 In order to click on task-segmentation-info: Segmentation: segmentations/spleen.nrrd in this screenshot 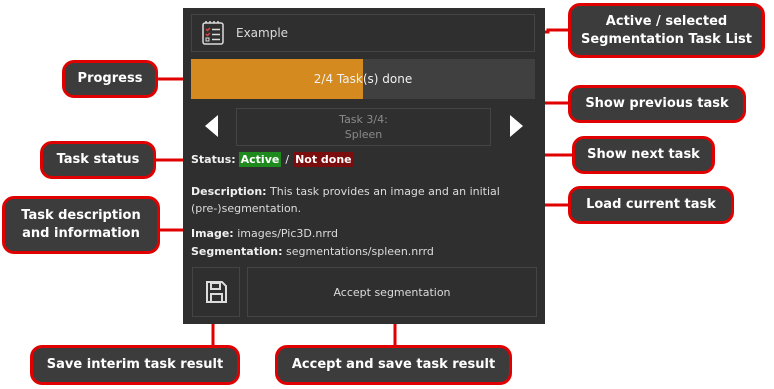, I will do `click(312, 251)`.